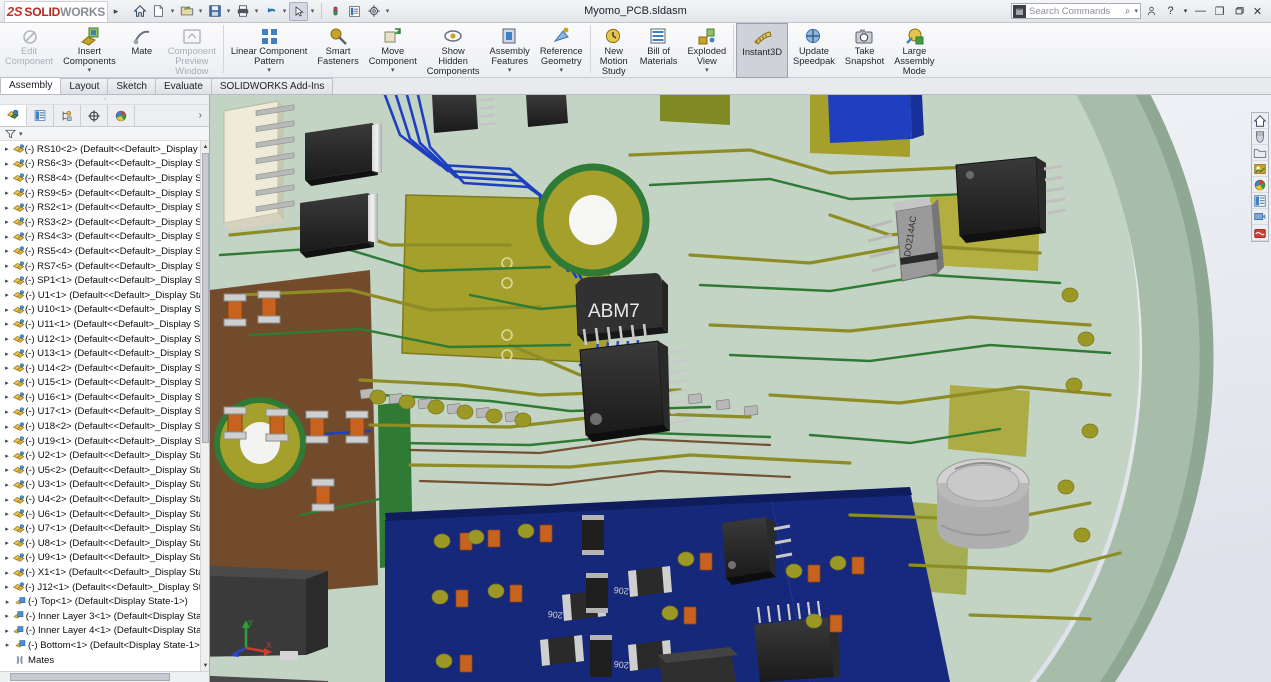 Image resolution: width=1271 pixels, height=682 pixels. What do you see at coordinates (706, 50) in the screenshot?
I see `ribbon-button-exploded-view: Exploded View ▾` at bounding box center [706, 50].